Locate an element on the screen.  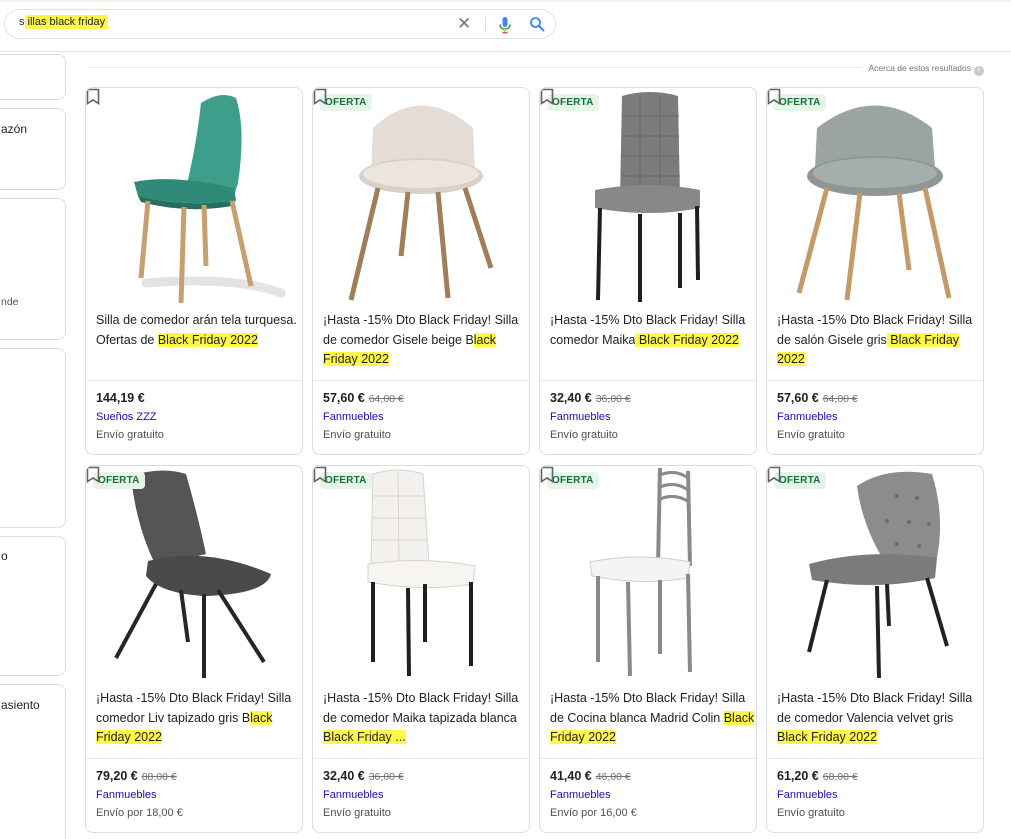
product-price: 79,20 €88,00 € is located at coordinates (136, 776).